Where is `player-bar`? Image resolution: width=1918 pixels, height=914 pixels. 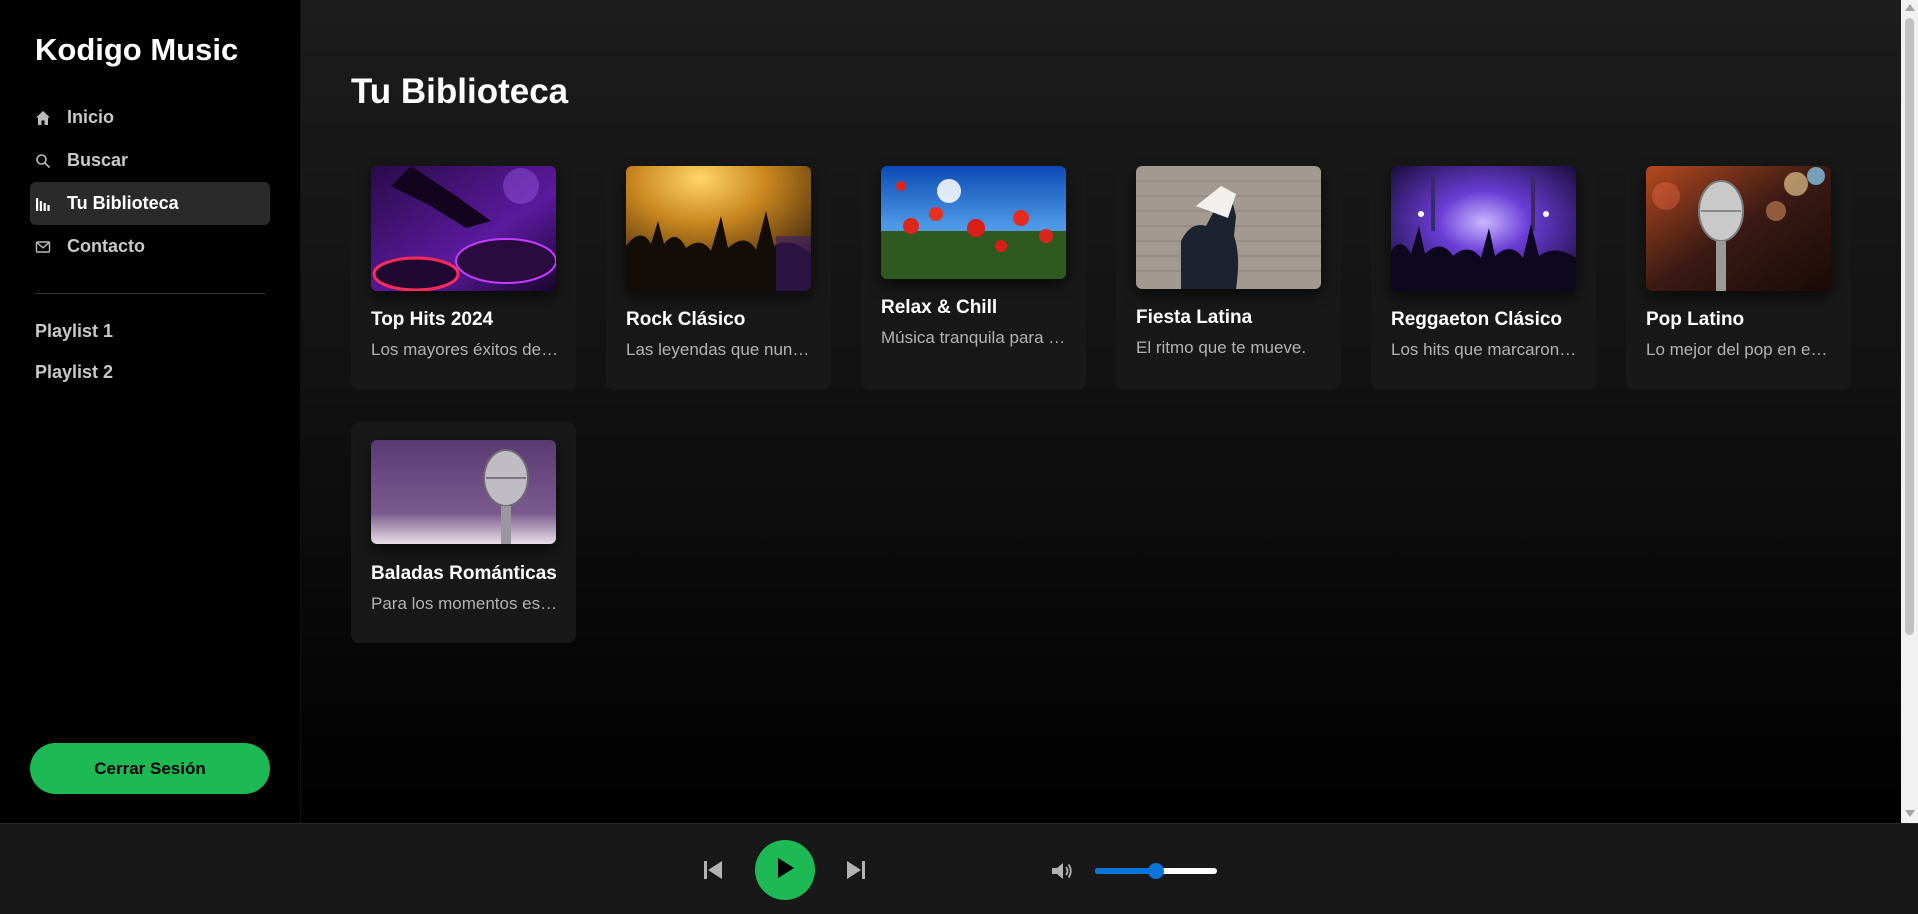
player-bar is located at coordinates (959, 868).